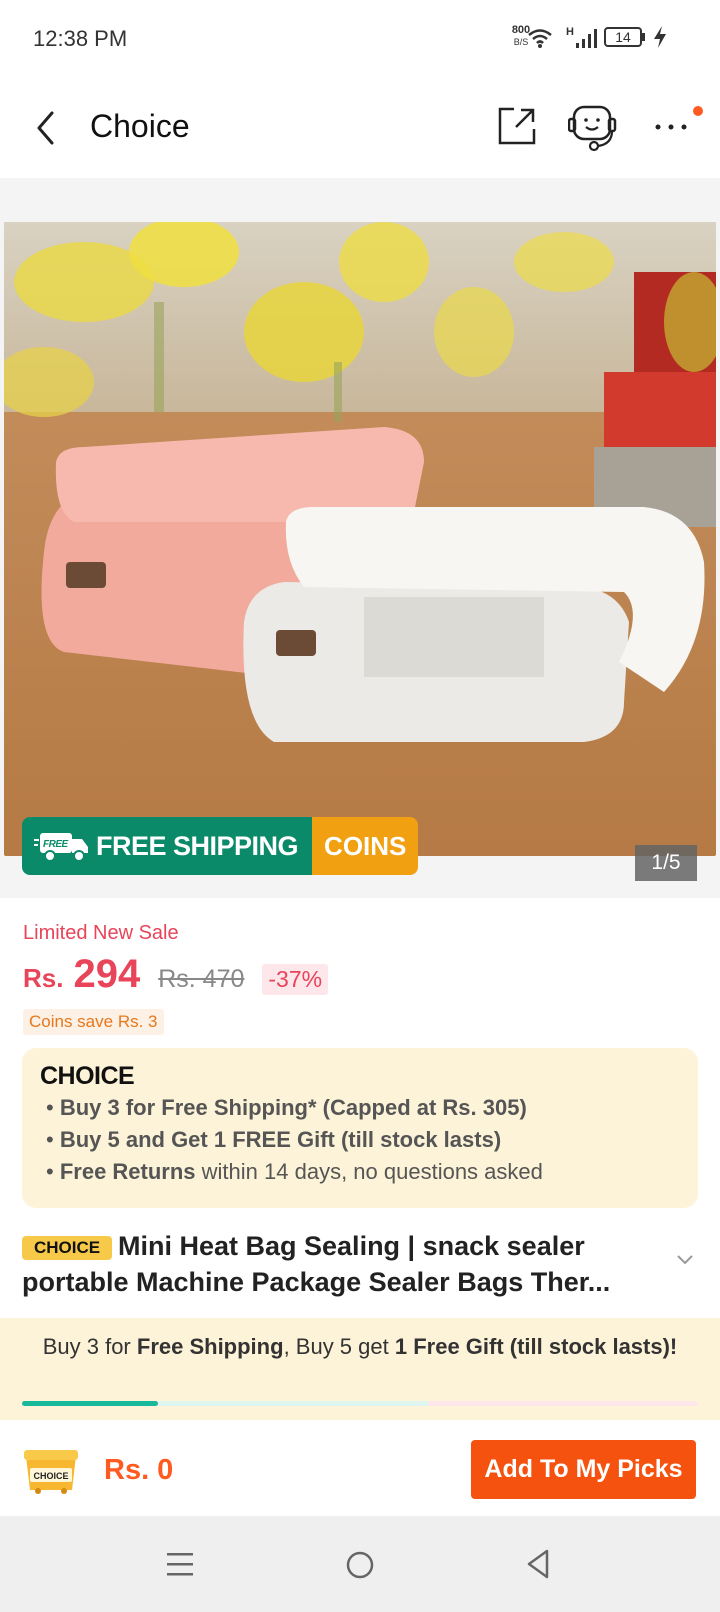  Describe the element at coordinates (671, 127) in the screenshot. I see `more-options-icon` at that location.